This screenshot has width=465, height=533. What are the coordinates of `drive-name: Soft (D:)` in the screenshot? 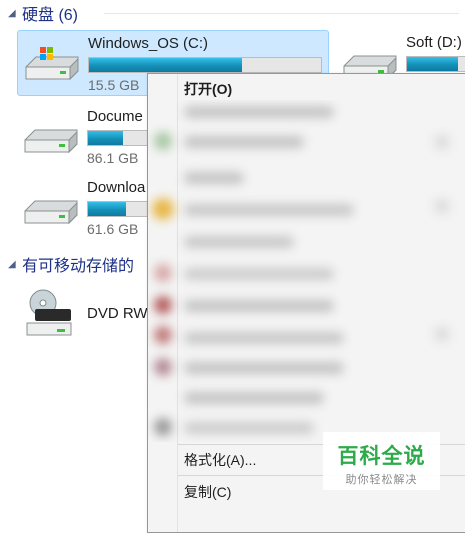 It's located at (434, 42).